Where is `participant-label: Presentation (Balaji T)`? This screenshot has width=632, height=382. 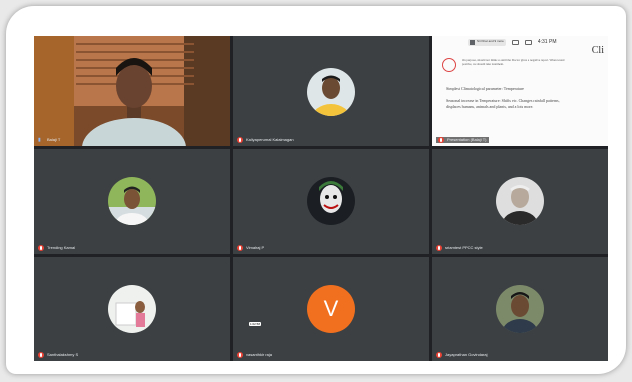
participant-label: Presentation (Balaji T) is located at coordinates (462, 140).